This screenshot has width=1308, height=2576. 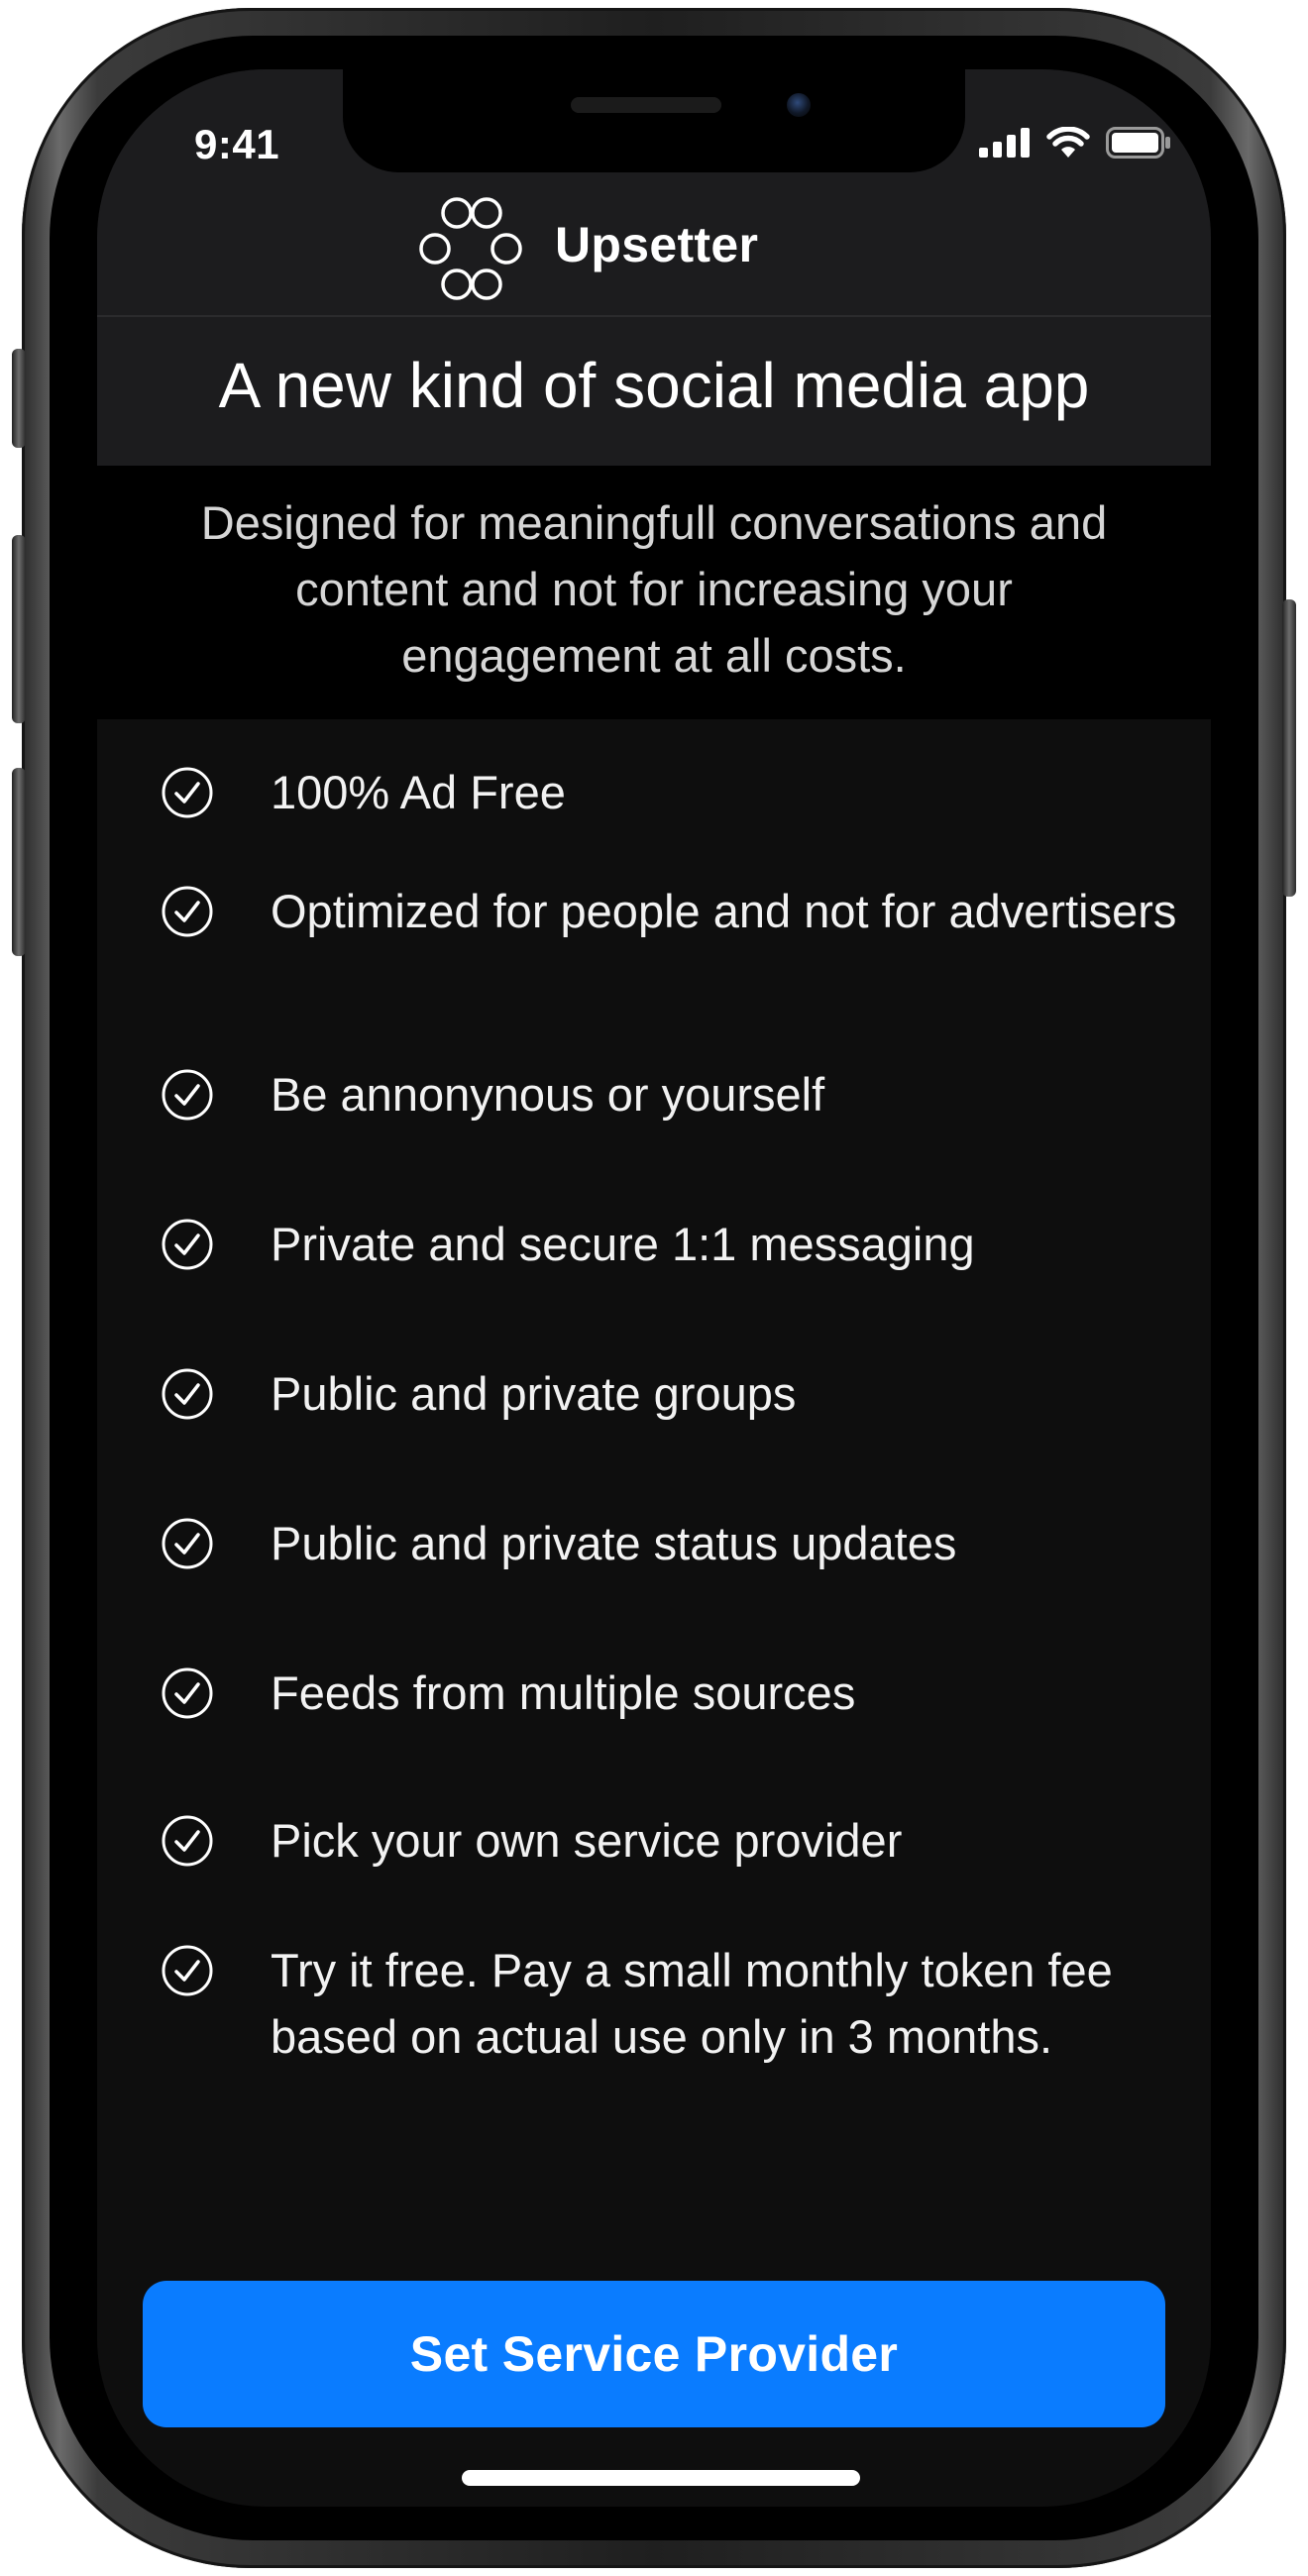 What do you see at coordinates (654, 2354) in the screenshot?
I see `set-service-provider-button: Set Service Provider` at bounding box center [654, 2354].